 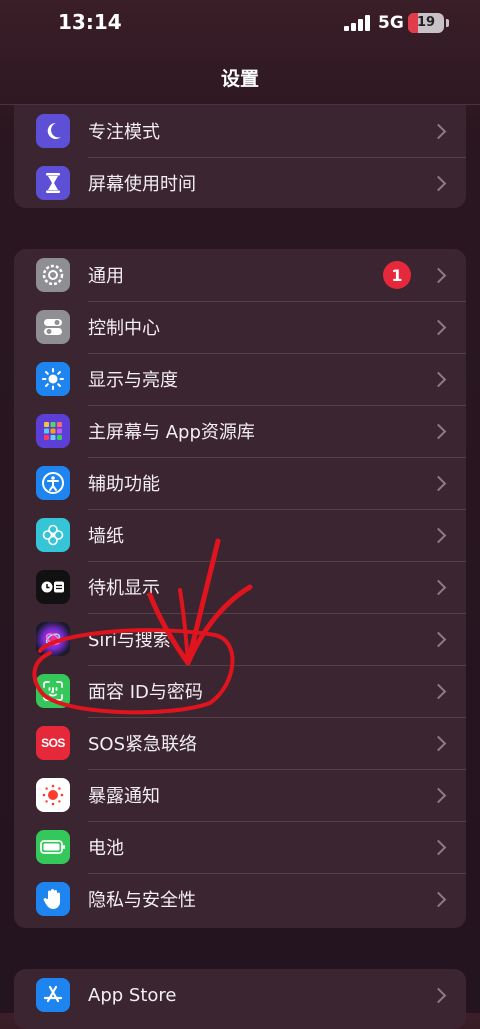 What do you see at coordinates (53, 847) in the screenshot?
I see `battery-icon` at bounding box center [53, 847].